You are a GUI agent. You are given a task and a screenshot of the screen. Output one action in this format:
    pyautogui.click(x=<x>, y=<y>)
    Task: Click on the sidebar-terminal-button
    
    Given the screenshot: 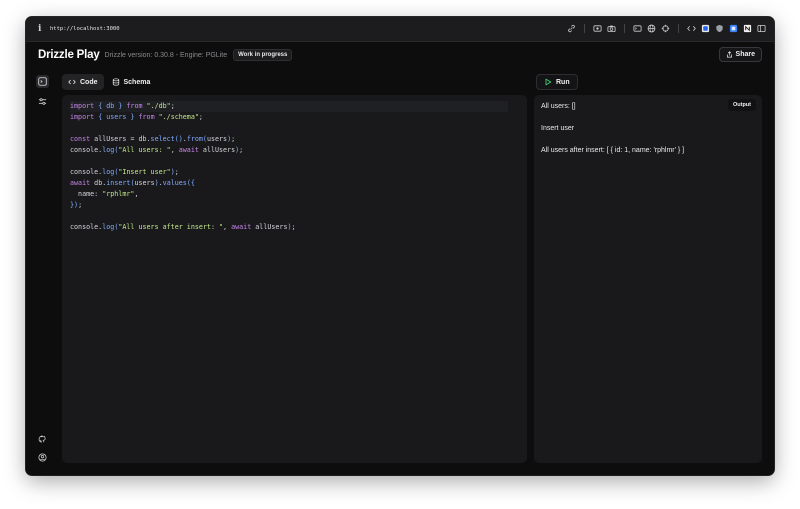 What is the action you would take?
    pyautogui.click(x=42, y=81)
    